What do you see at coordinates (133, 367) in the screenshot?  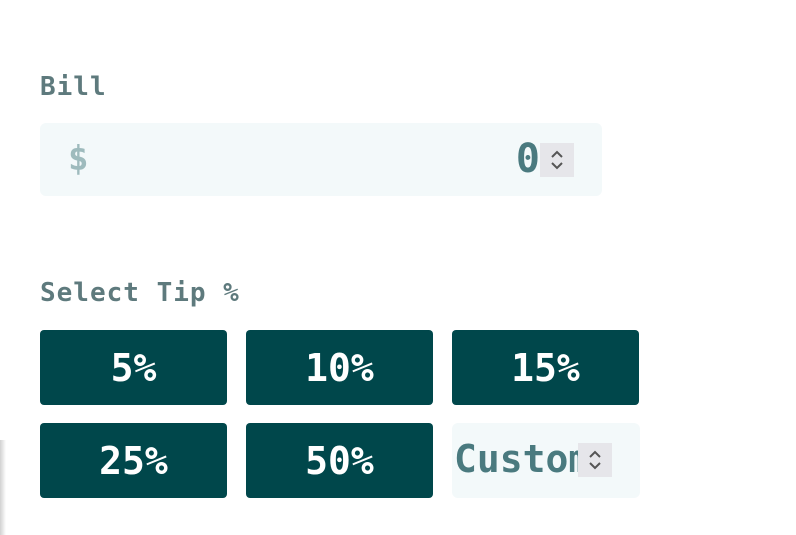 I see `tip-button-5: 5%` at bounding box center [133, 367].